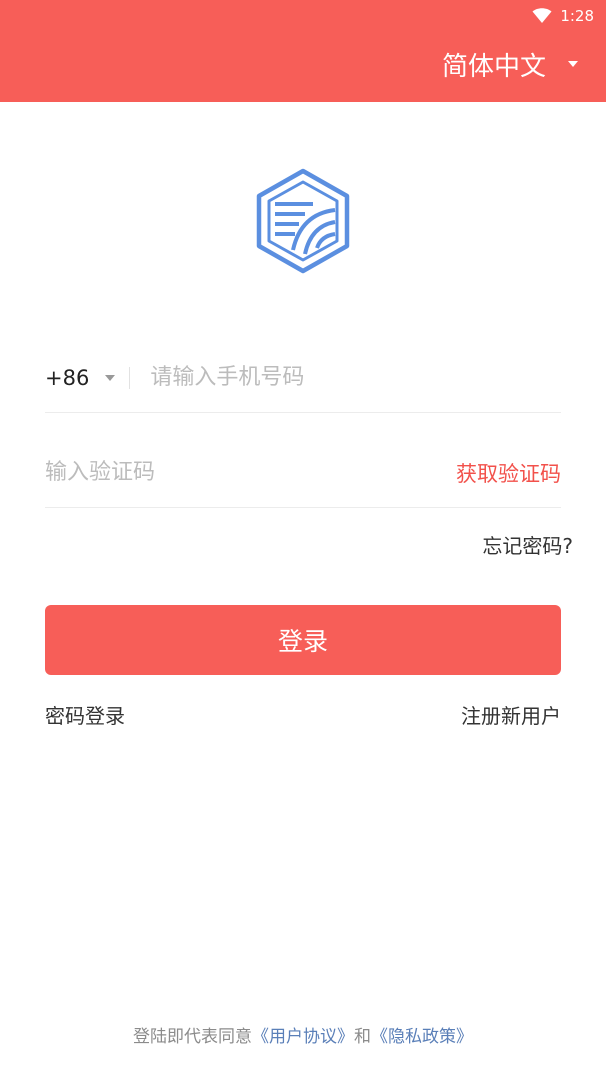 This screenshot has width=606, height=1080. Describe the element at coordinates (508, 473) in the screenshot. I see `get-code-button: 获取验证码` at that location.